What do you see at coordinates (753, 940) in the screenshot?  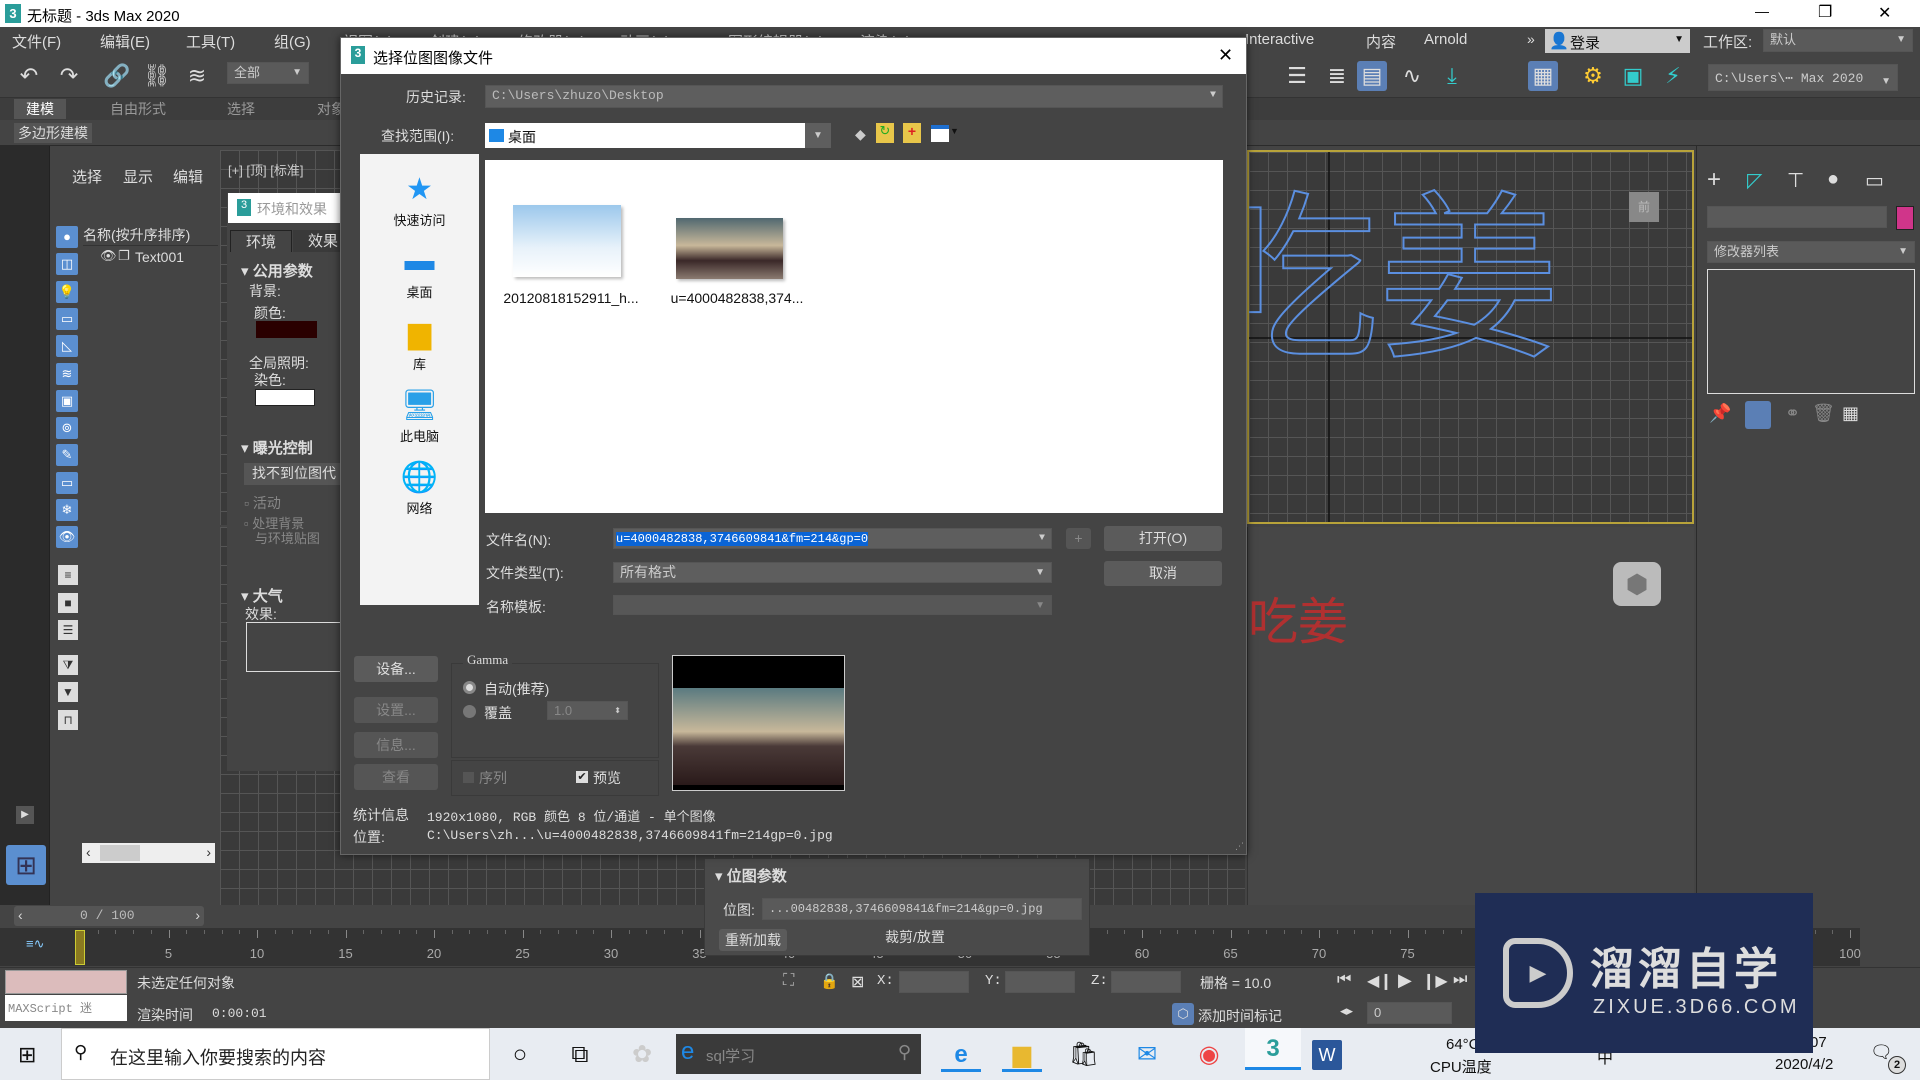 I see `reload-button: 重新加载` at bounding box center [753, 940].